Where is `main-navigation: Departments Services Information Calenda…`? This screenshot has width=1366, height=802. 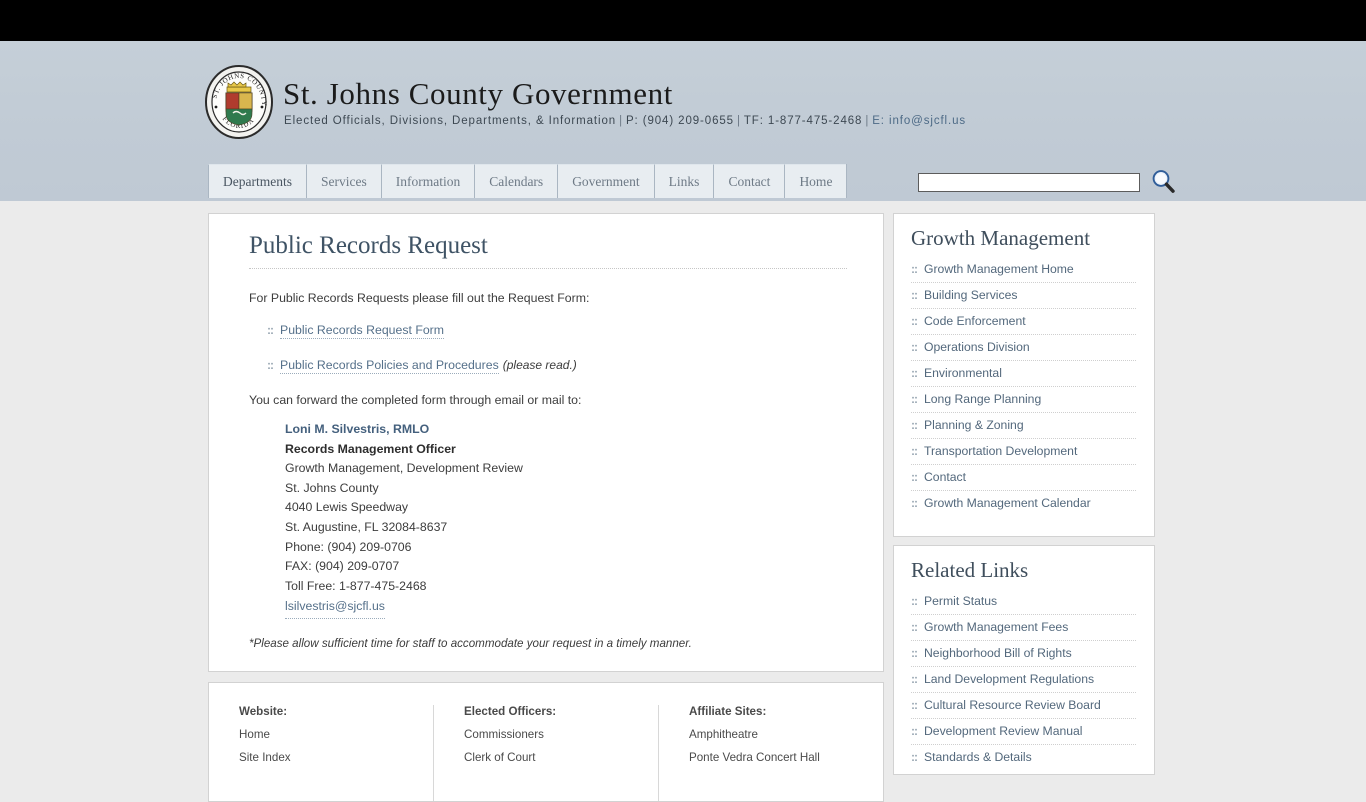
main-navigation: Departments Services Information Calenda… is located at coordinates (528, 181).